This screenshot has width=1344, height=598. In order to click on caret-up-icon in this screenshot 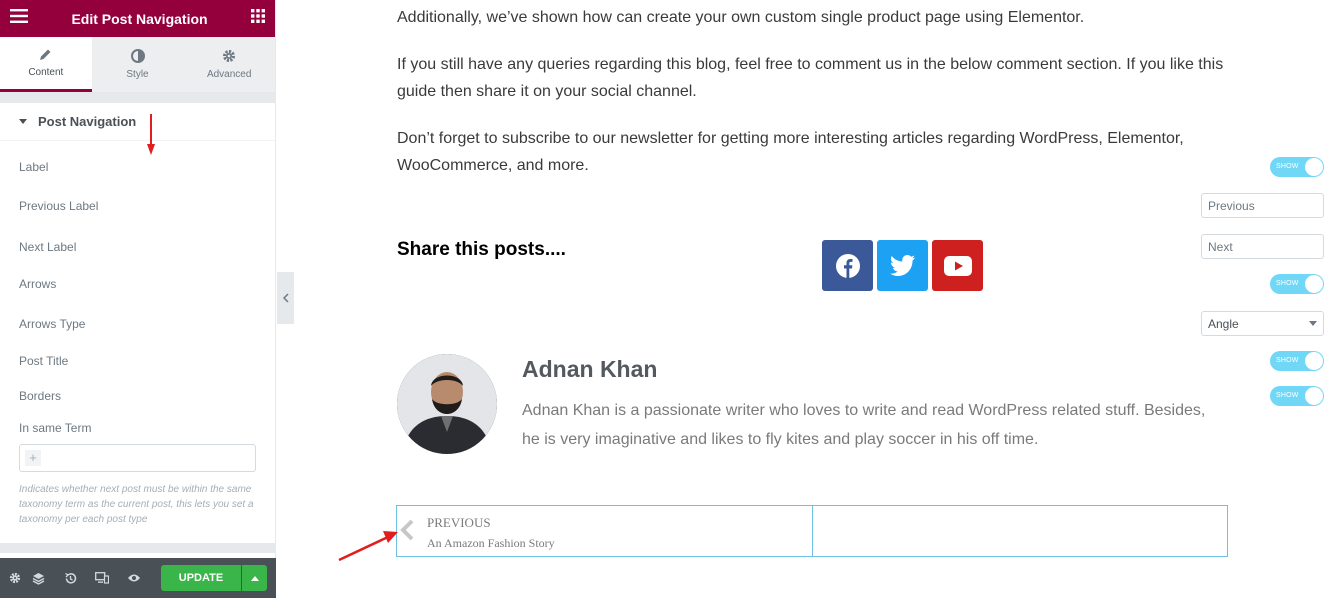, I will do `click(254, 578)`.